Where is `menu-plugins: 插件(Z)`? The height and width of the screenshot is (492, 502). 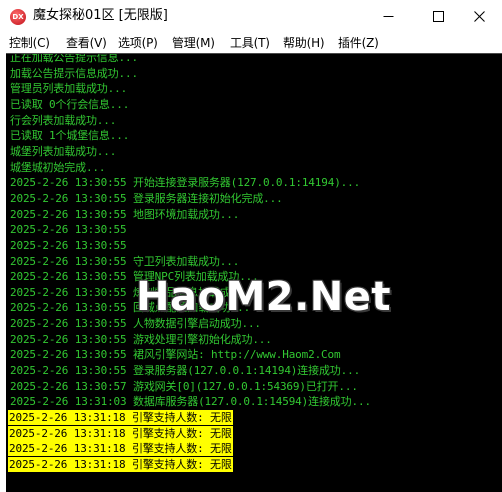 menu-plugins: 插件(Z) is located at coordinates (358, 43).